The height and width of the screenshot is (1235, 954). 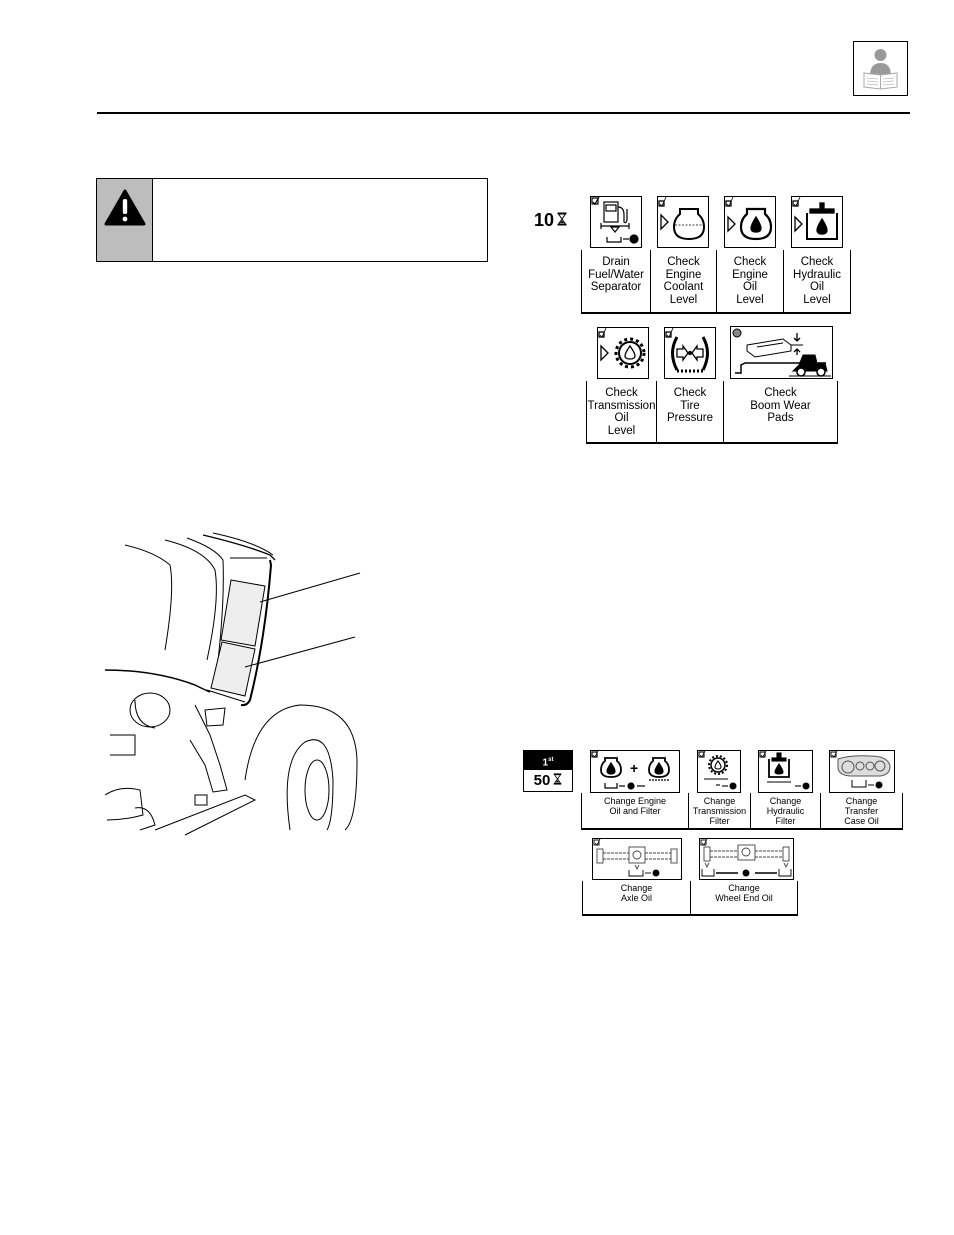 I want to click on task-icon-transmission-filter, so click(x=719, y=771).